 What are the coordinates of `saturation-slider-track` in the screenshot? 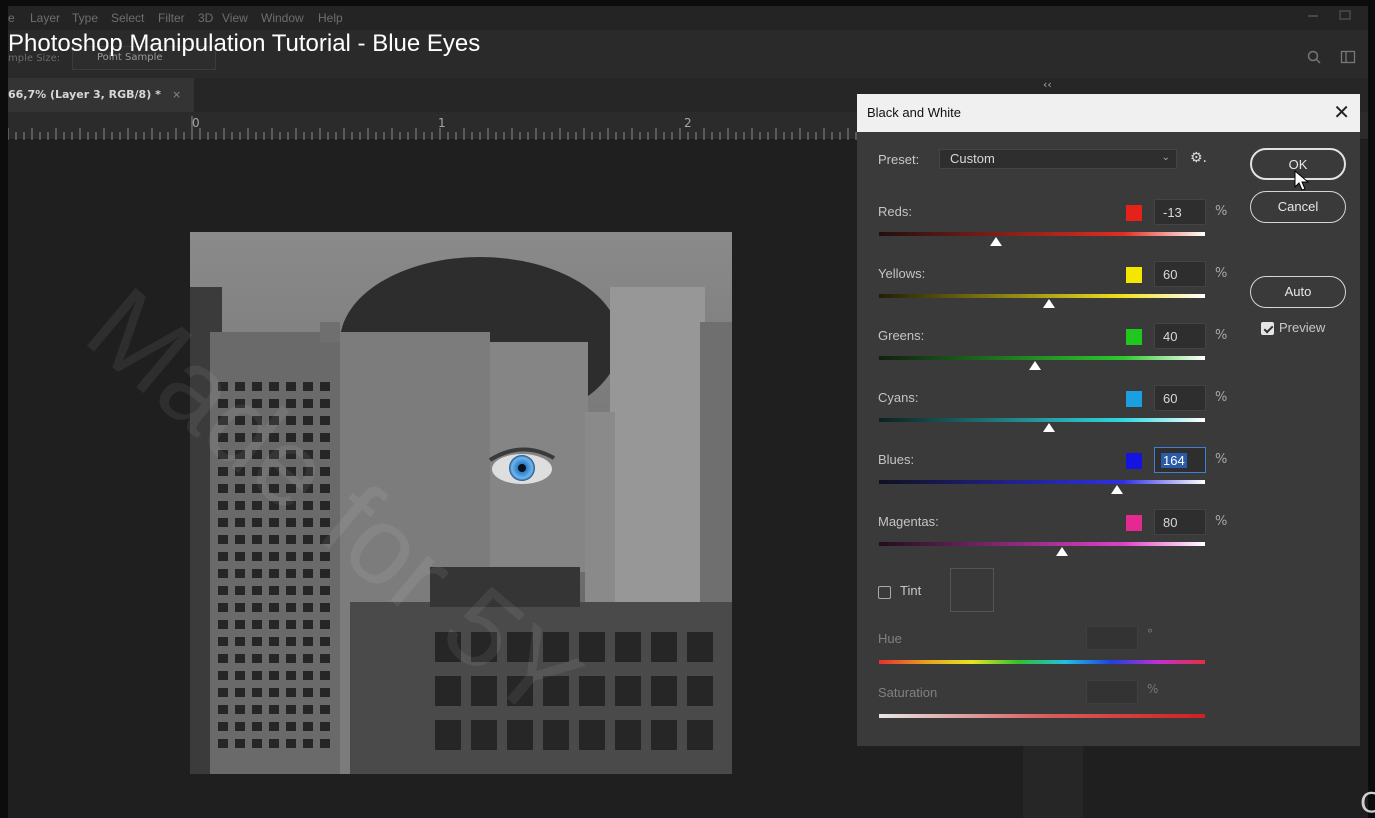 It's located at (1042, 716).